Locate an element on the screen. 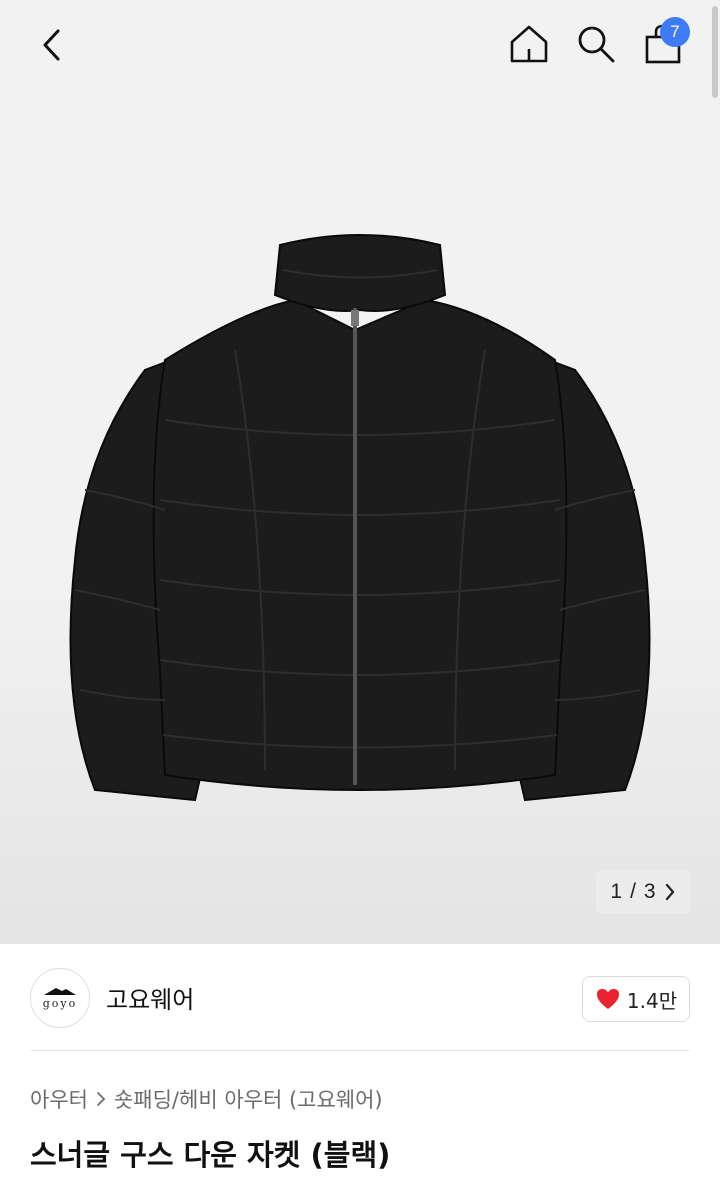 Image resolution: width=720 pixels, height=1200 pixels. pager-current: 1 is located at coordinates (616, 891).